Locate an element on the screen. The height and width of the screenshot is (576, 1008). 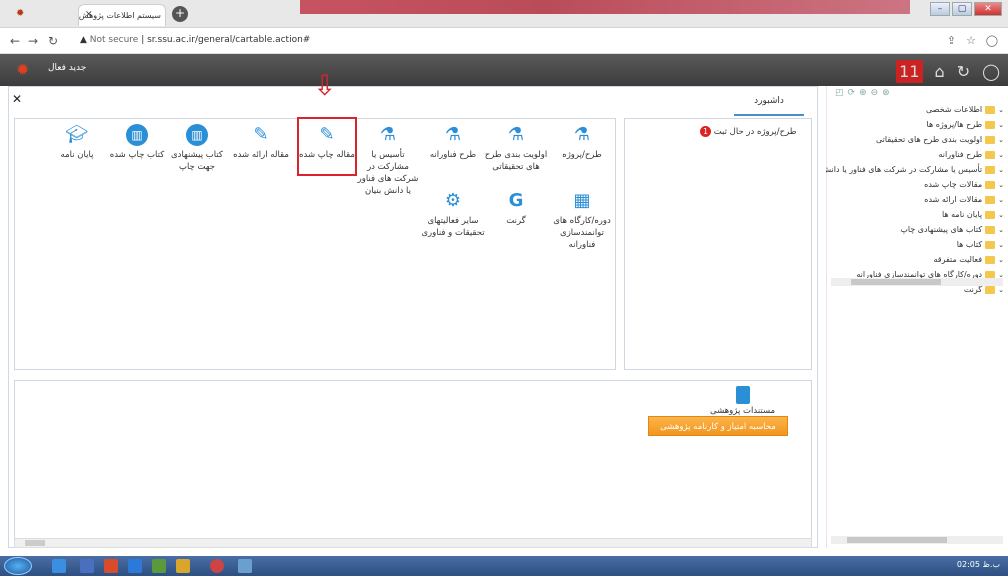
tree-controls: ◰ ⟳ ⊕ ⊖ ⊗ is located at coordinates (862, 93).